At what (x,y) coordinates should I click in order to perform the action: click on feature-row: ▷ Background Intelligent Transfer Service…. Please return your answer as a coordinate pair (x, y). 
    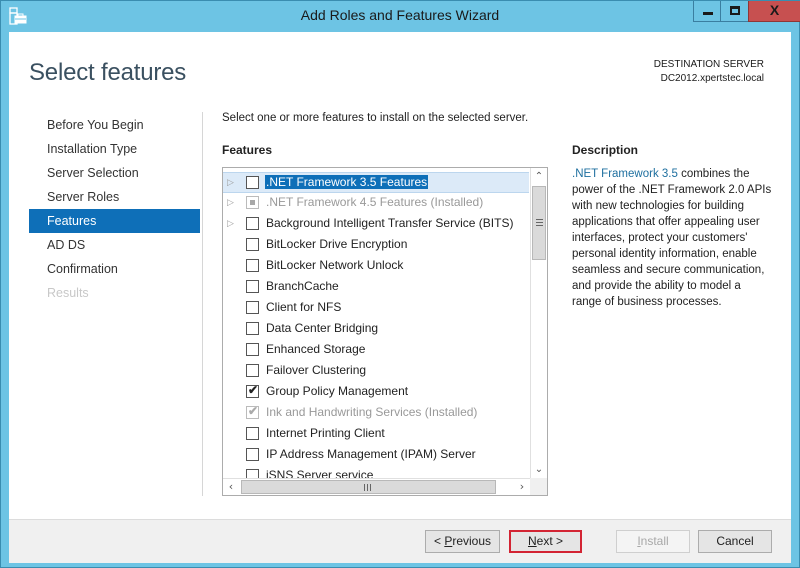
    Looking at the image, I should click on (376, 224).